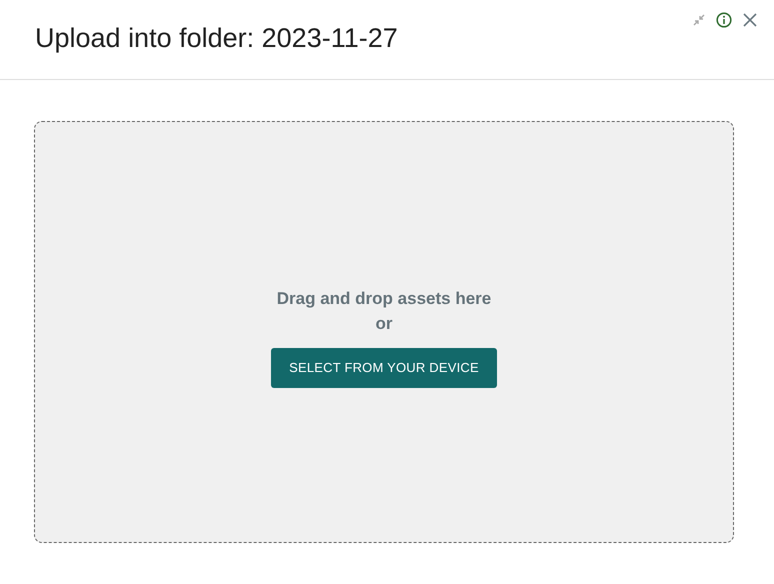 Image resolution: width=774 pixels, height=584 pixels. Describe the element at coordinates (384, 368) in the screenshot. I see `select-device-button: SELECT FROM YOUR DEVICE` at that location.